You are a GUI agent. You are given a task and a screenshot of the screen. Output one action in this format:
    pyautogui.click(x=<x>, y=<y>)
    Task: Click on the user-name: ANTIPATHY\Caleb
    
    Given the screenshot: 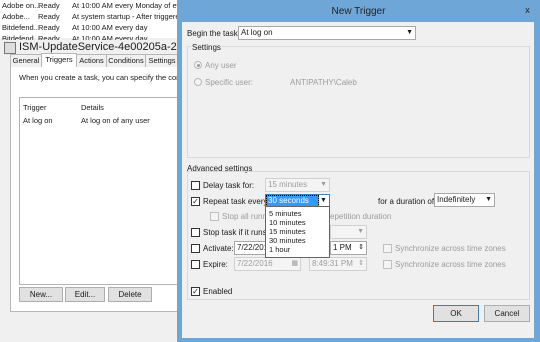 What is the action you would take?
    pyautogui.click(x=323, y=82)
    